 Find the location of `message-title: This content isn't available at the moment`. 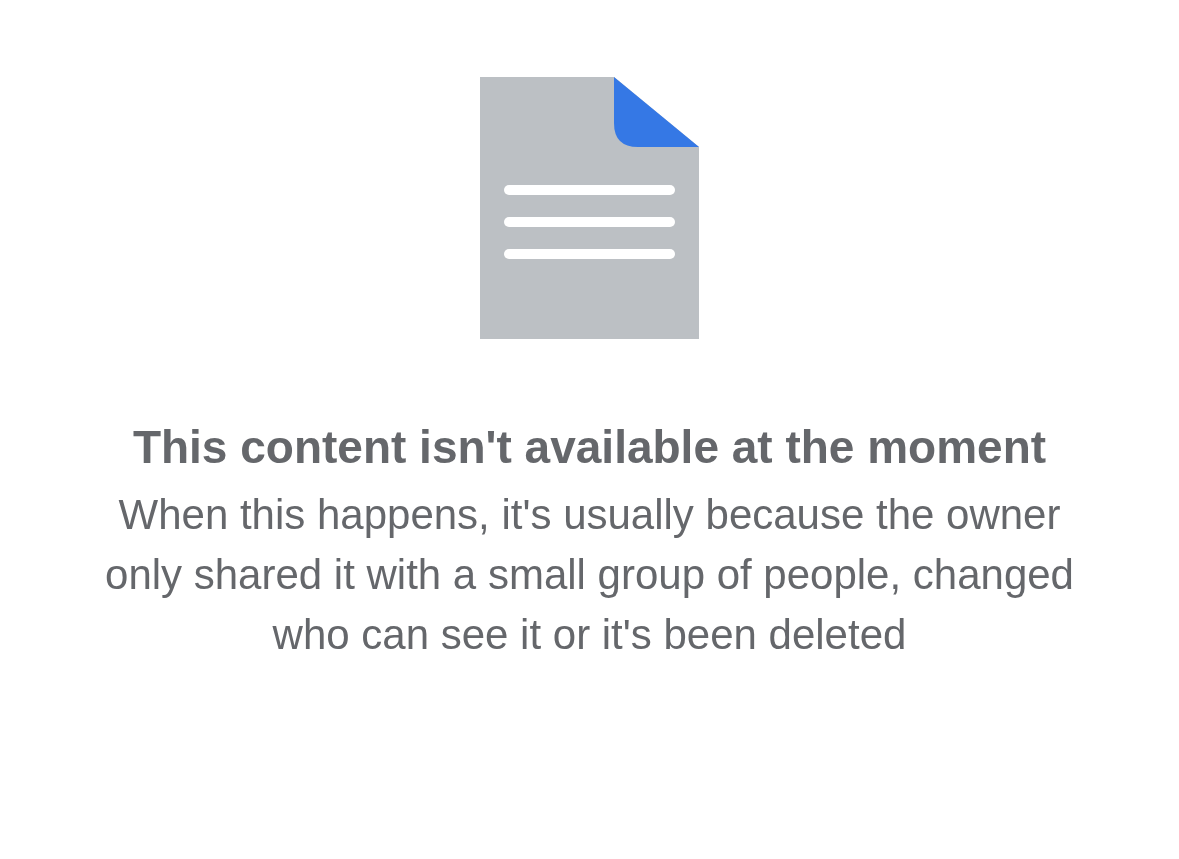

message-title: This content isn't available at the moment is located at coordinates (589, 447).